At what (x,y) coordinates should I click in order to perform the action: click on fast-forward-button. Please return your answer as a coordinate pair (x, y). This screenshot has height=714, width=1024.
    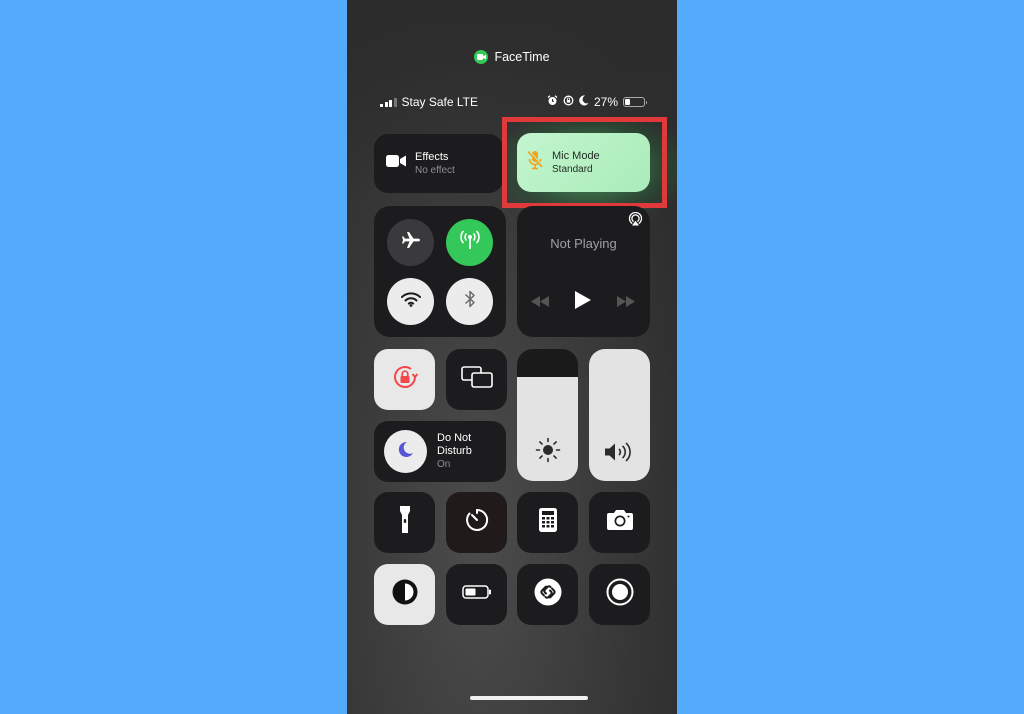
    Looking at the image, I should click on (626, 303).